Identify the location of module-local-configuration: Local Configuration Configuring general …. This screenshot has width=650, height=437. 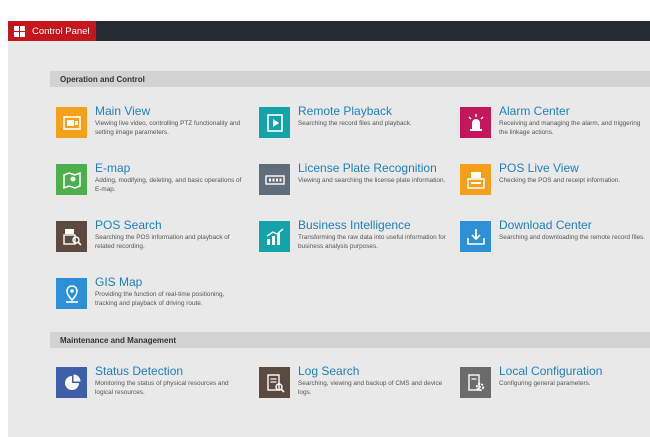
(555, 385).